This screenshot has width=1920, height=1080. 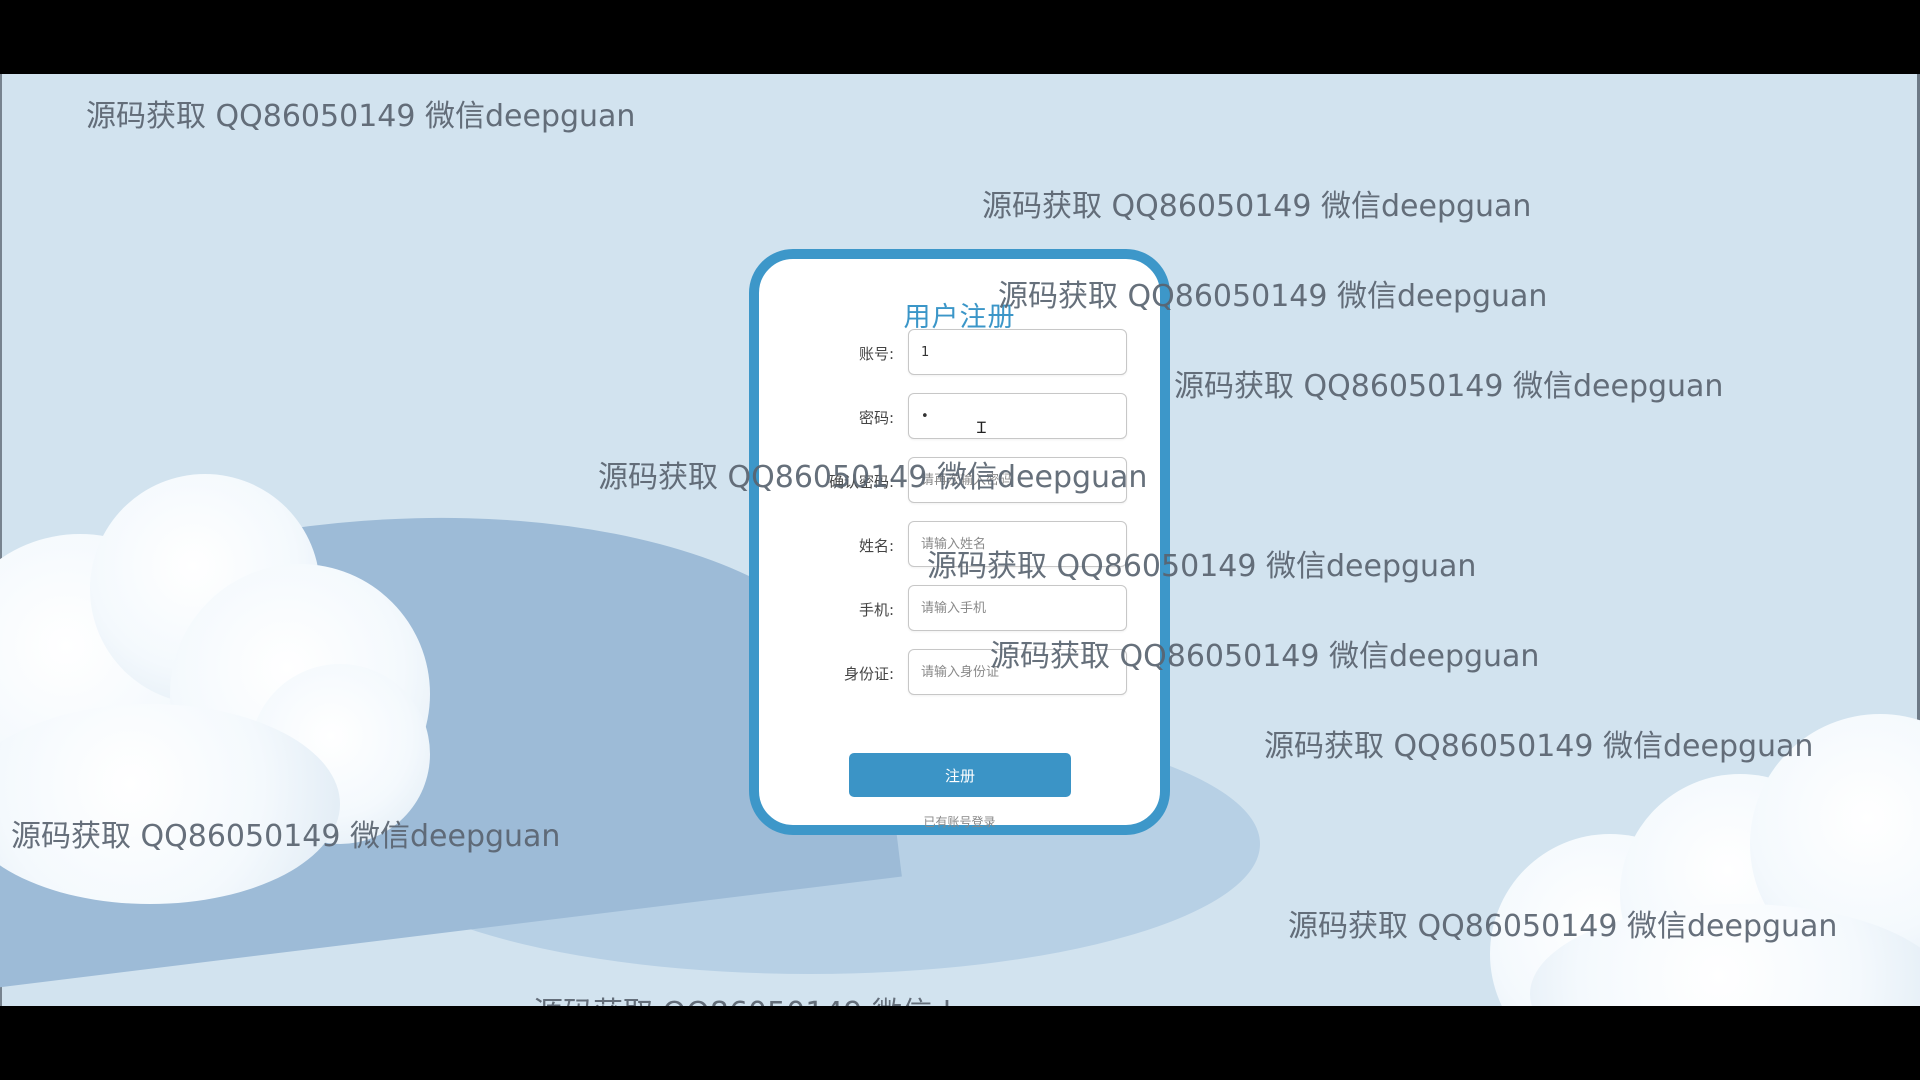 What do you see at coordinates (959, 821) in the screenshot?
I see `login-link: 已有账号登录` at bounding box center [959, 821].